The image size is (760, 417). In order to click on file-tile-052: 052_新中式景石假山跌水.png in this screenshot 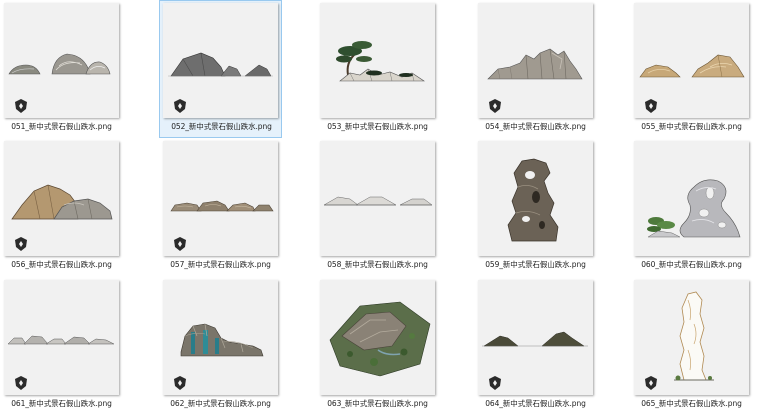, I will do `click(220, 69)`.